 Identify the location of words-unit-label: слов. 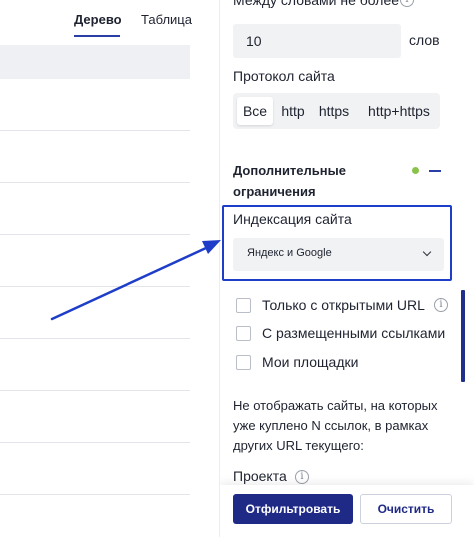
(424, 40).